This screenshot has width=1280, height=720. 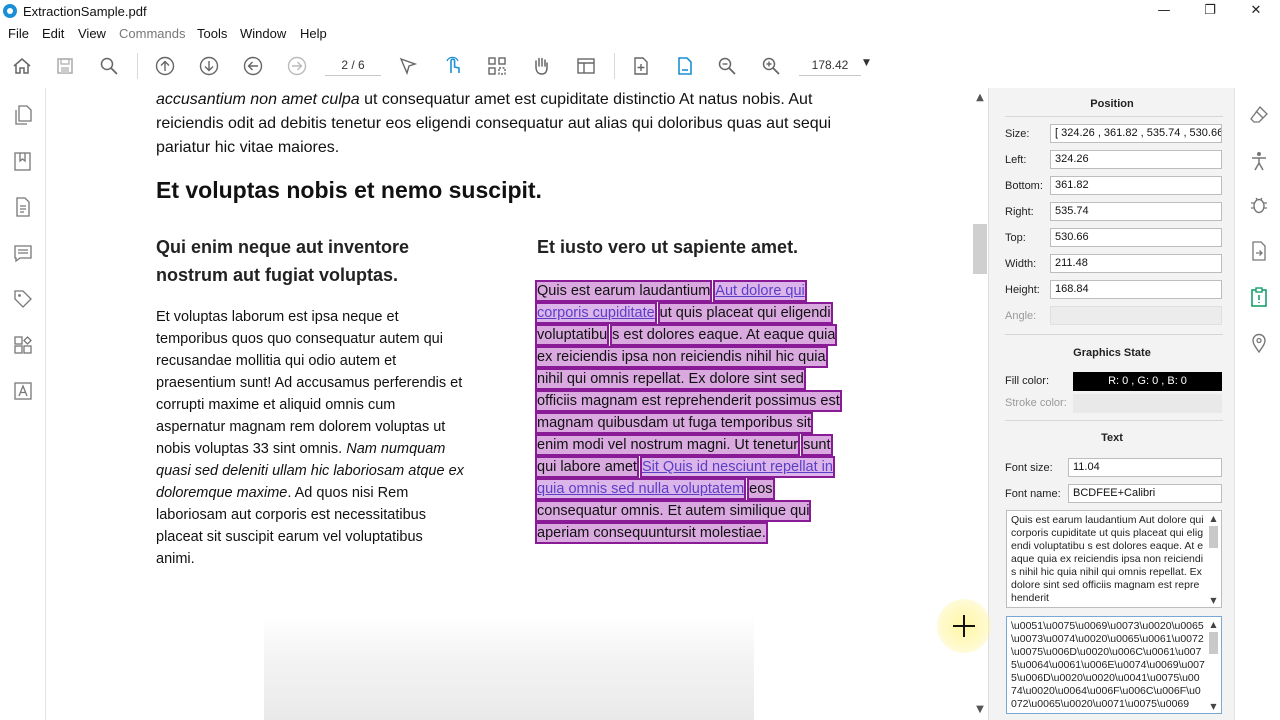 I want to click on title-bar: ExtractionSample.pdf — ❐ ✕, so click(x=640, y=11).